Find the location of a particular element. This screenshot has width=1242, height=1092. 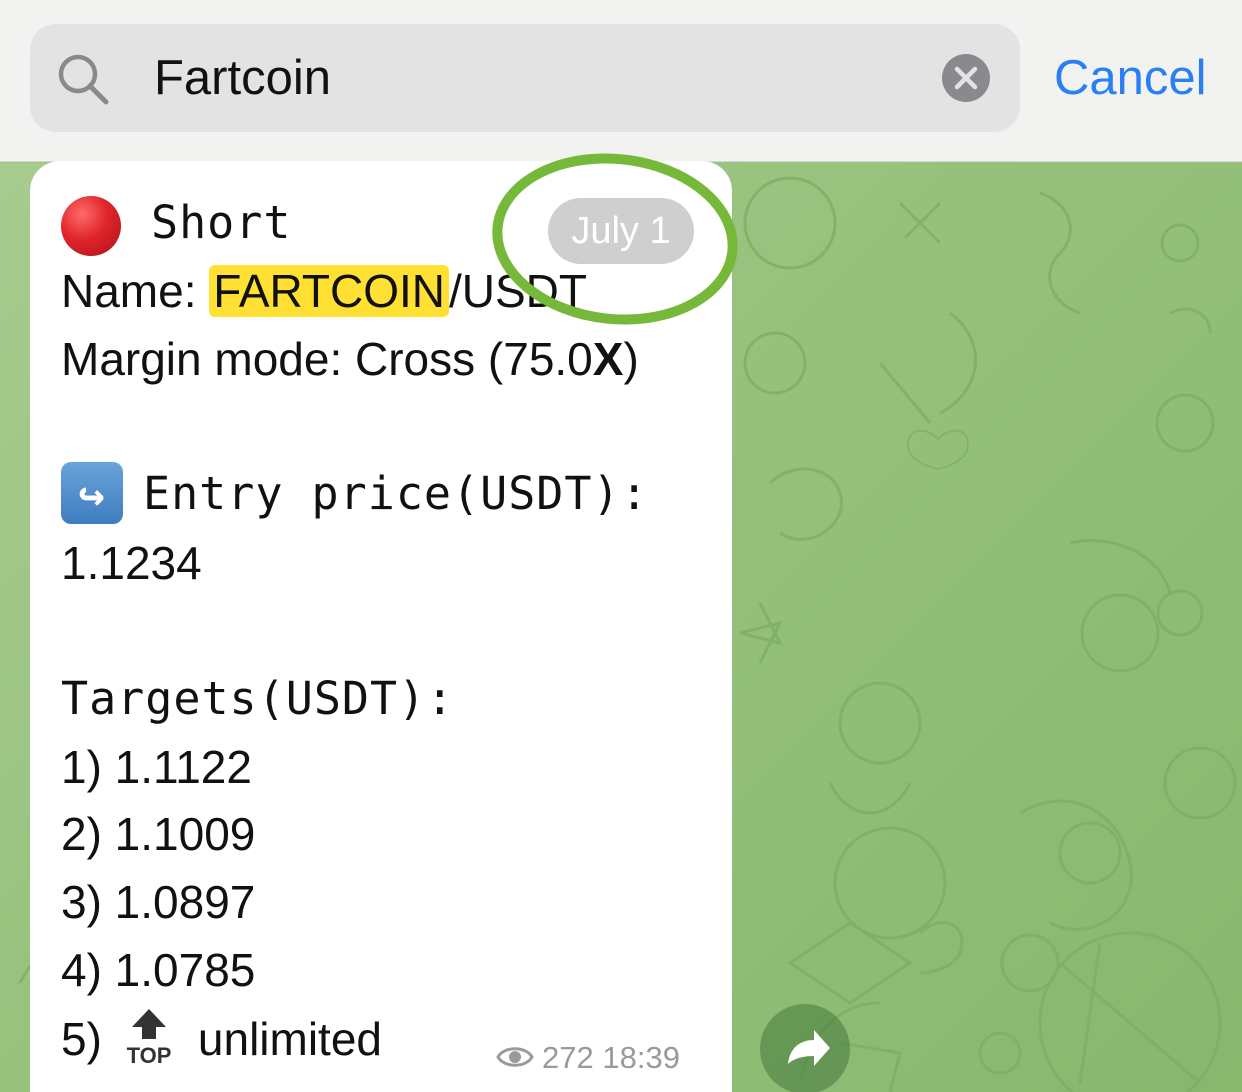

target-value: unlimited is located at coordinates (289, 1039).